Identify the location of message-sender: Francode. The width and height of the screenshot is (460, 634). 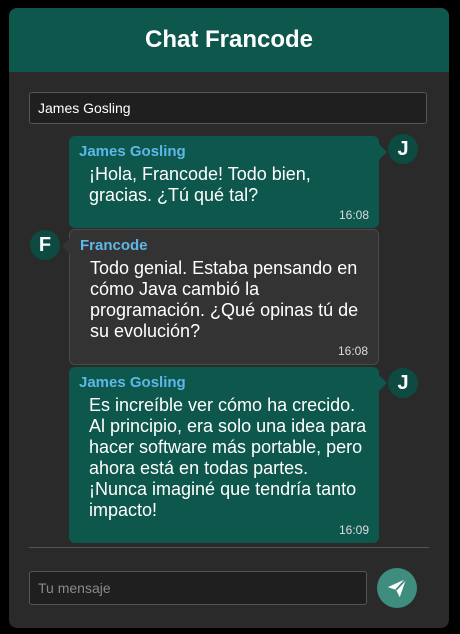
(114, 245).